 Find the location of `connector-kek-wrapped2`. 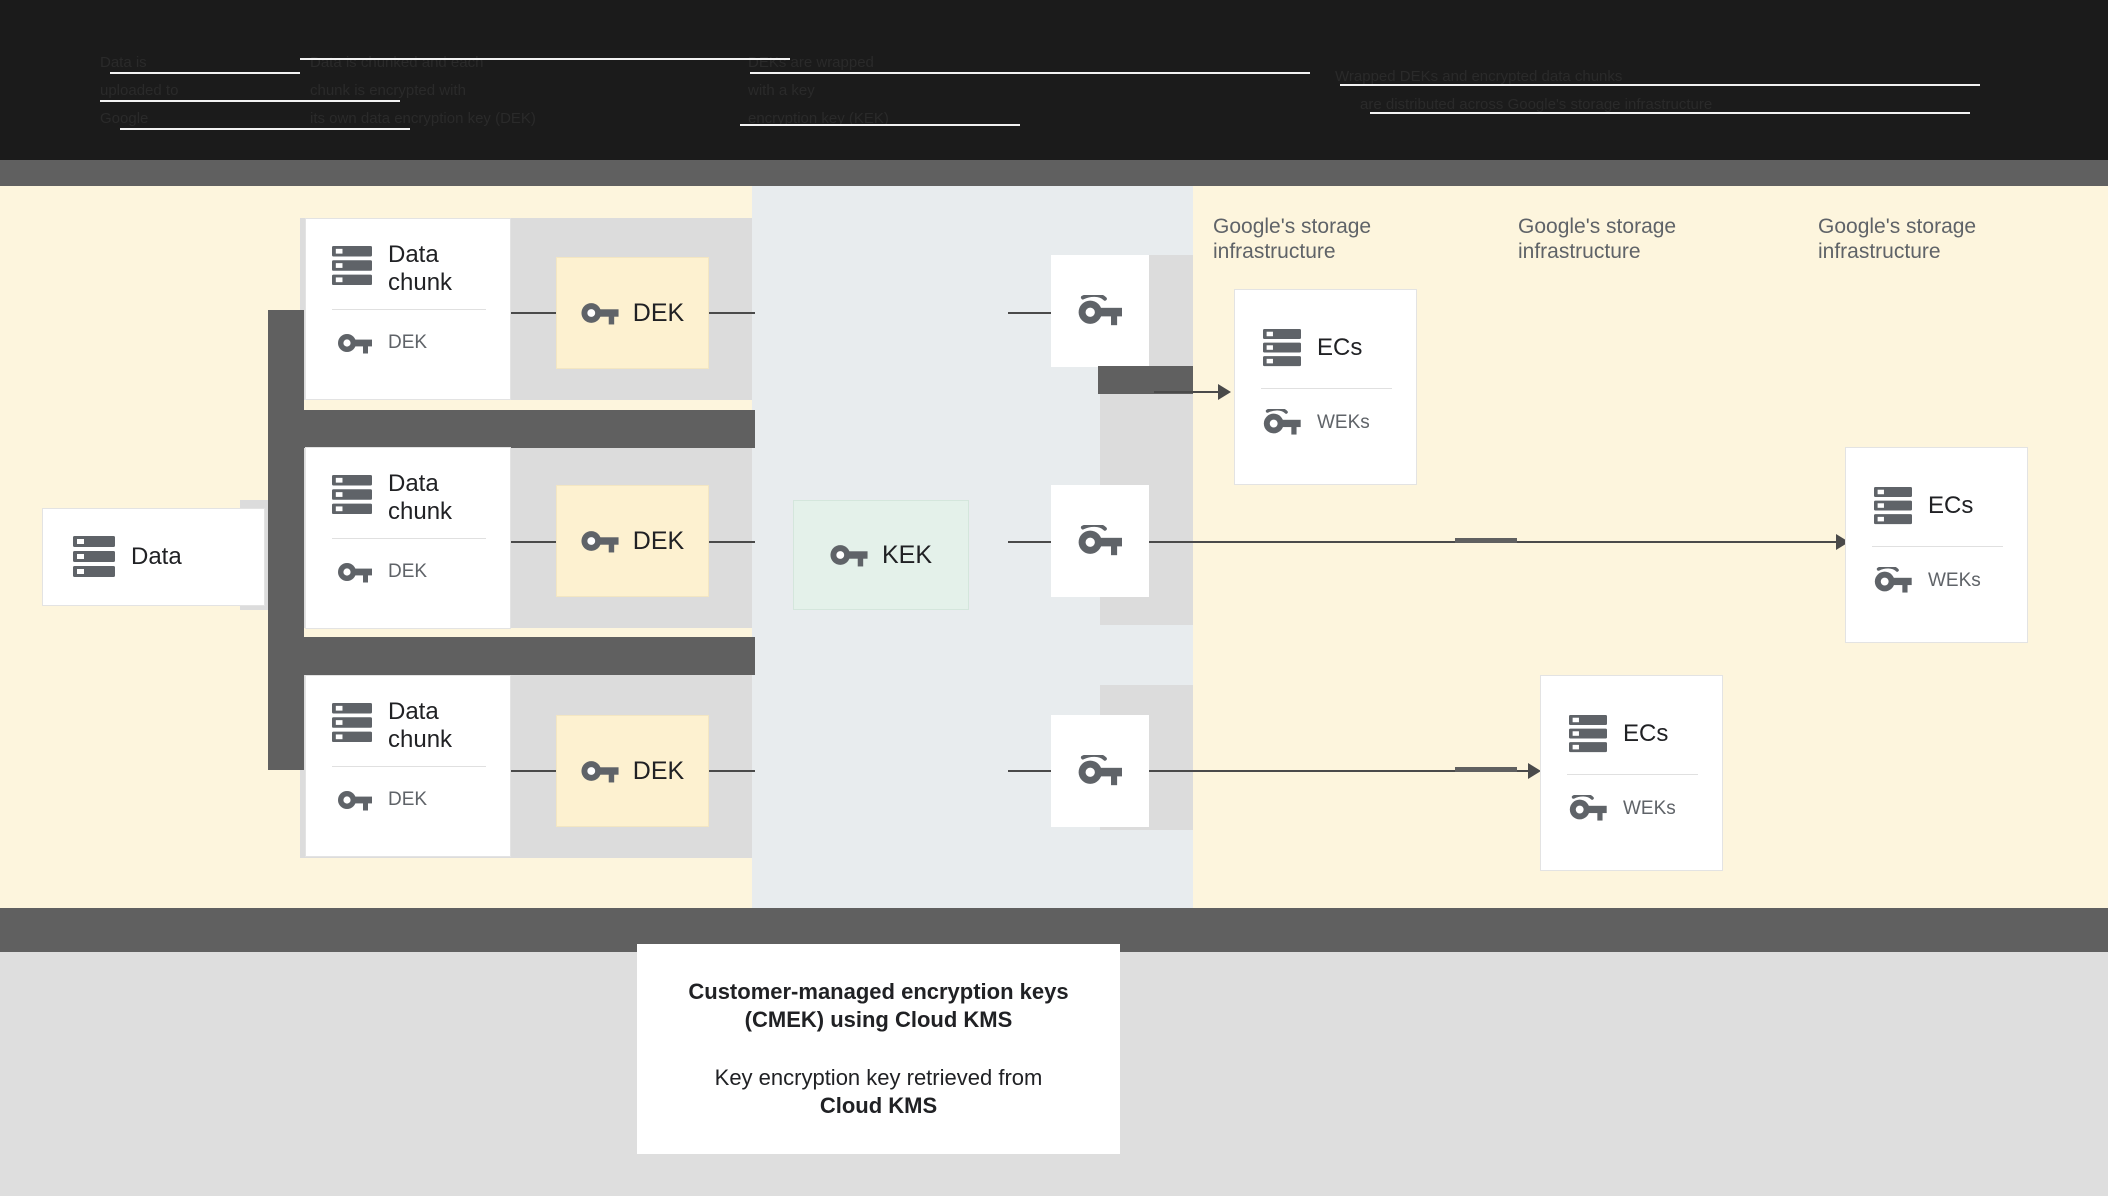

connector-kek-wrapped2 is located at coordinates (1031, 542).